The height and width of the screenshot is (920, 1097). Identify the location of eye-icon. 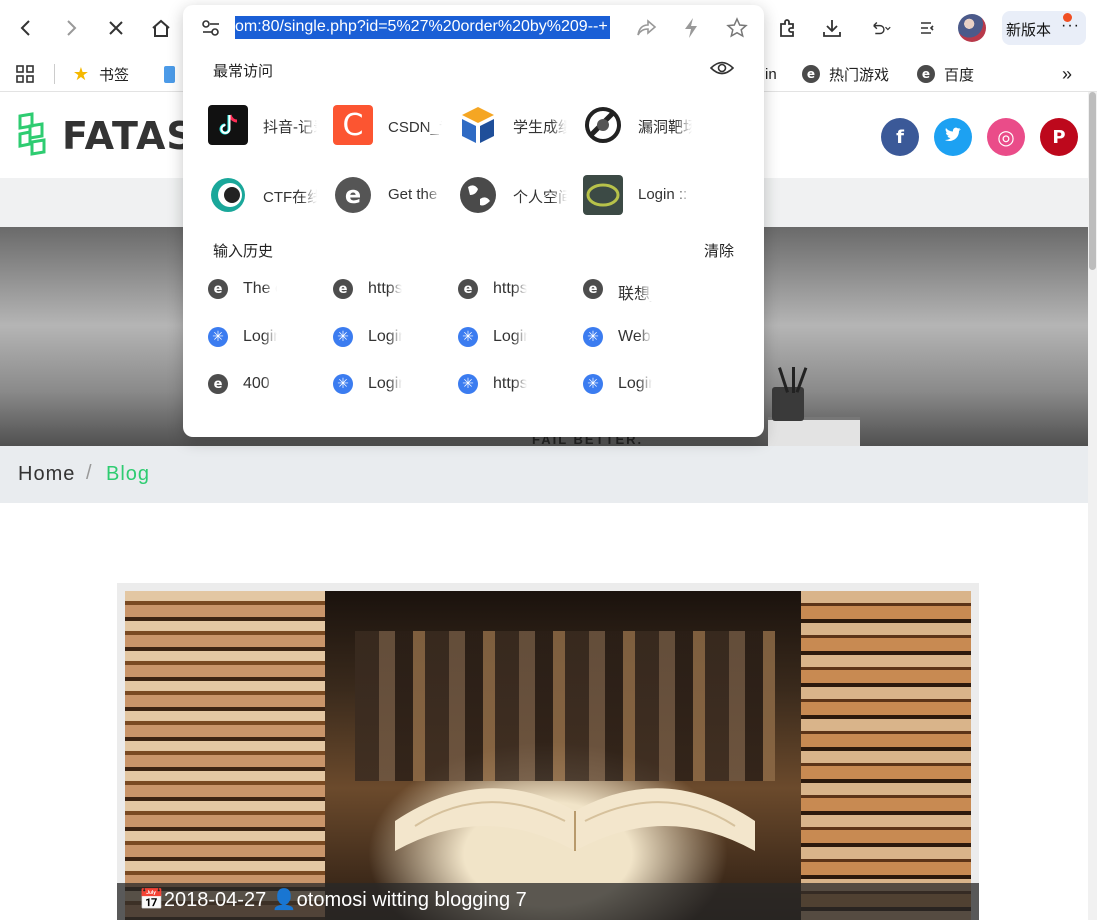
(722, 68).